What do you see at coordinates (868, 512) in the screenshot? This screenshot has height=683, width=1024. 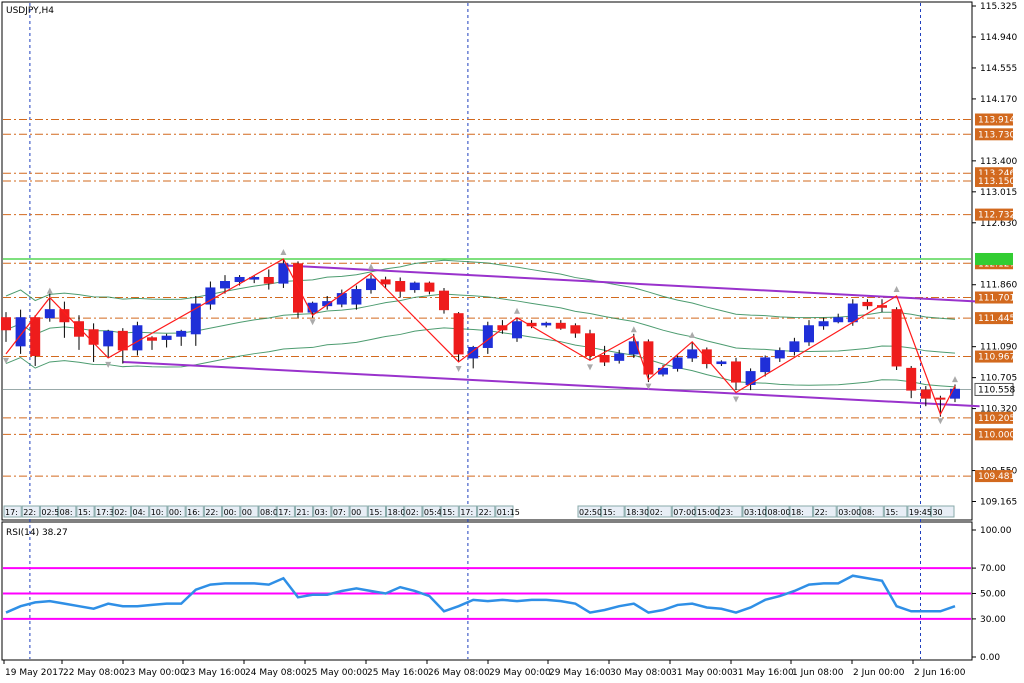 I see `time-marker-label: 08:` at bounding box center [868, 512].